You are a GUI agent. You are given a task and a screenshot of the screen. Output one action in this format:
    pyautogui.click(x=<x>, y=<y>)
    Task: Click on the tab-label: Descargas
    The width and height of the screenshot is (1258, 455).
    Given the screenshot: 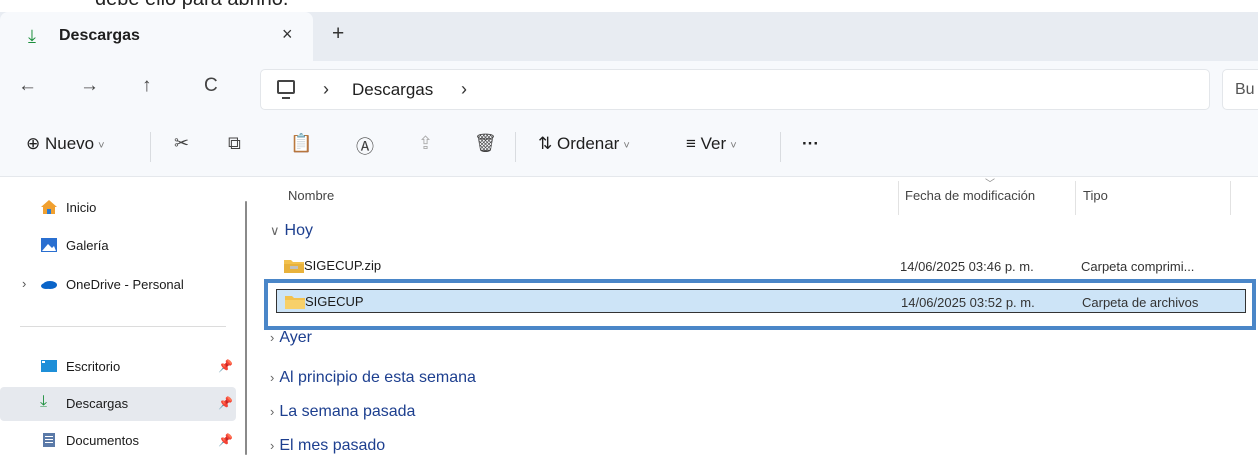 What is the action you would take?
    pyautogui.click(x=99, y=35)
    